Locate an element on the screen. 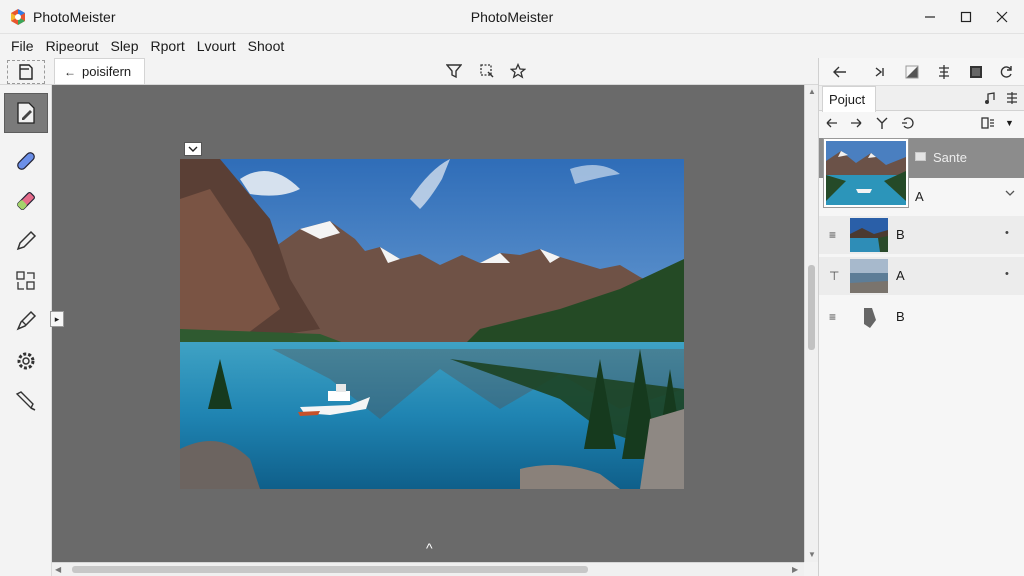  vertical-scroll-thumb is located at coordinates (811, 307).